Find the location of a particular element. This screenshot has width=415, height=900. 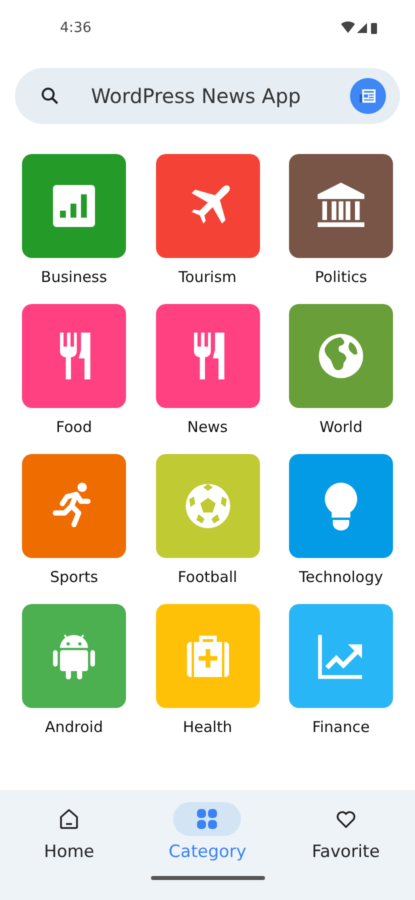

category-label: Finance is located at coordinates (341, 728).